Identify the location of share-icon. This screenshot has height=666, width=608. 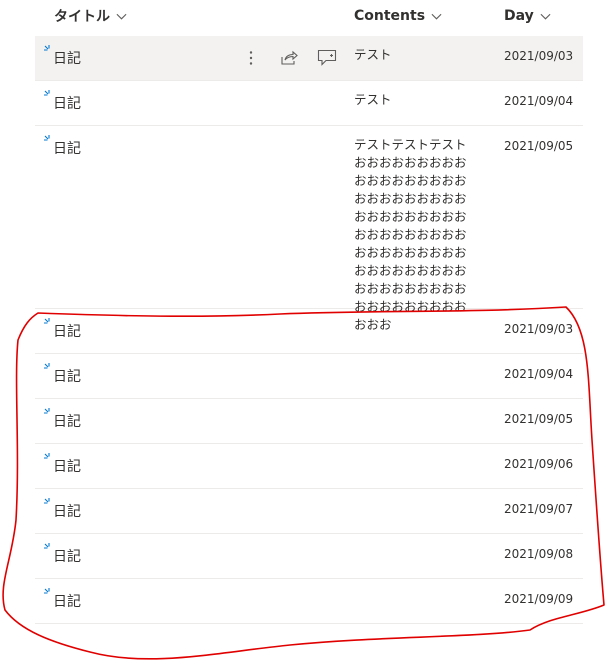
(289, 57).